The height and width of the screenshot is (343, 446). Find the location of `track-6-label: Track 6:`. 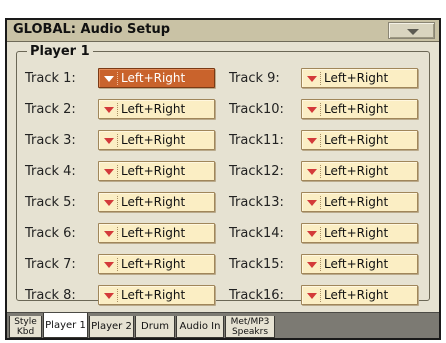

track-6-label: Track 6: is located at coordinates (50, 233).